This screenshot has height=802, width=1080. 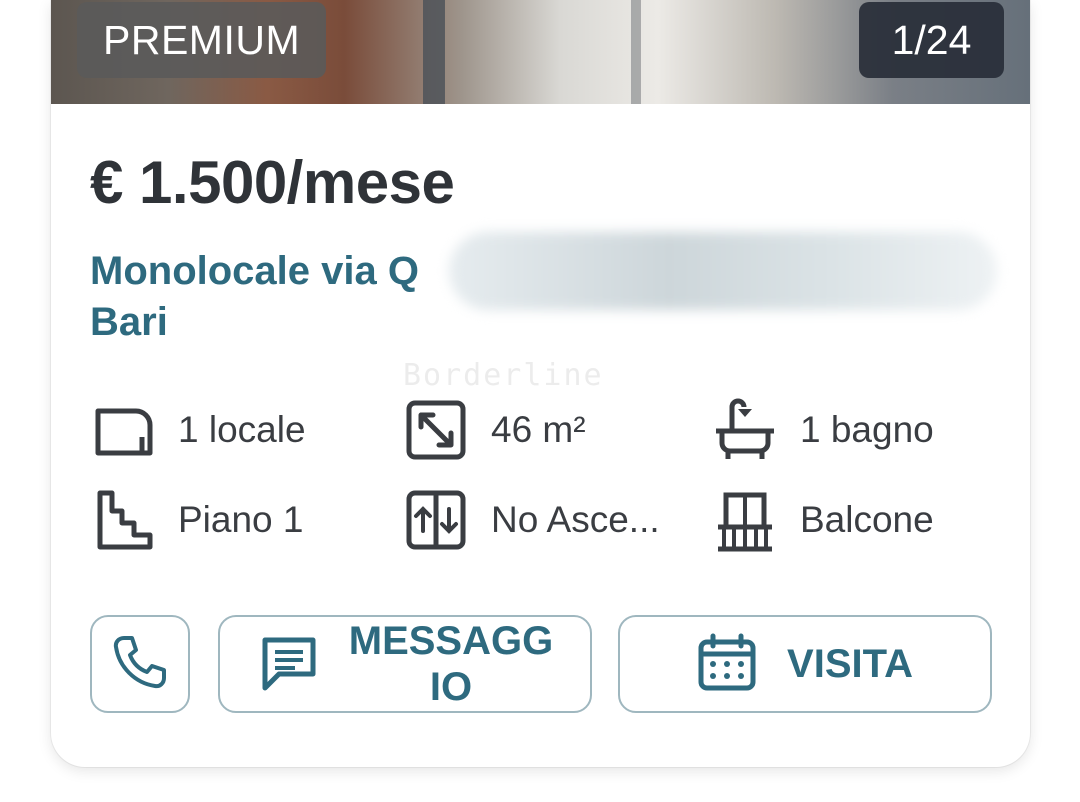 What do you see at coordinates (745, 430) in the screenshot?
I see `bathtub-icon` at bounding box center [745, 430].